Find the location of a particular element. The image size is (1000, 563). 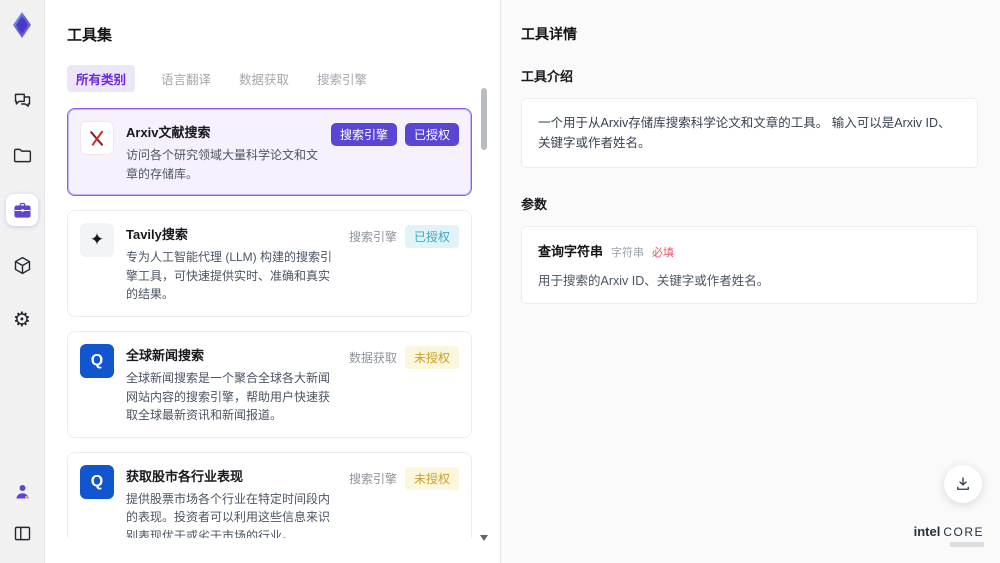

download-button is located at coordinates (963, 484).